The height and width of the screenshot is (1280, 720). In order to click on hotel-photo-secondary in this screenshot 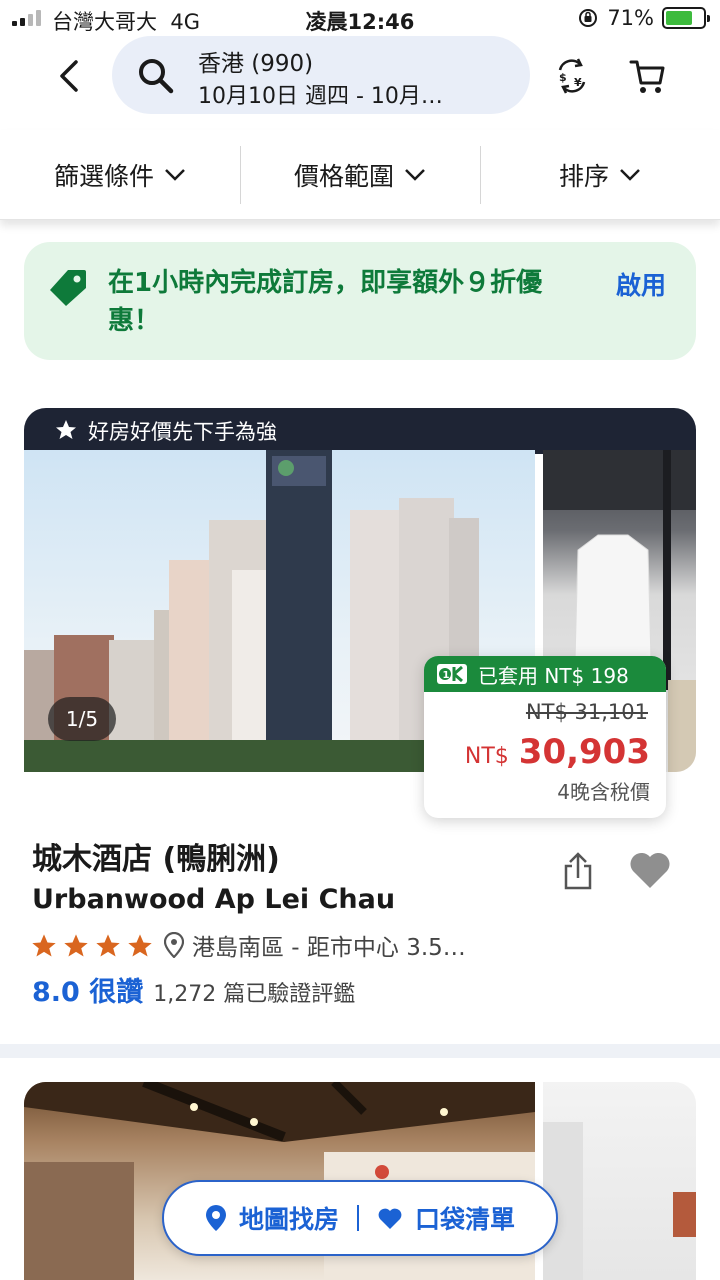, I will do `click(619, 1181)`.